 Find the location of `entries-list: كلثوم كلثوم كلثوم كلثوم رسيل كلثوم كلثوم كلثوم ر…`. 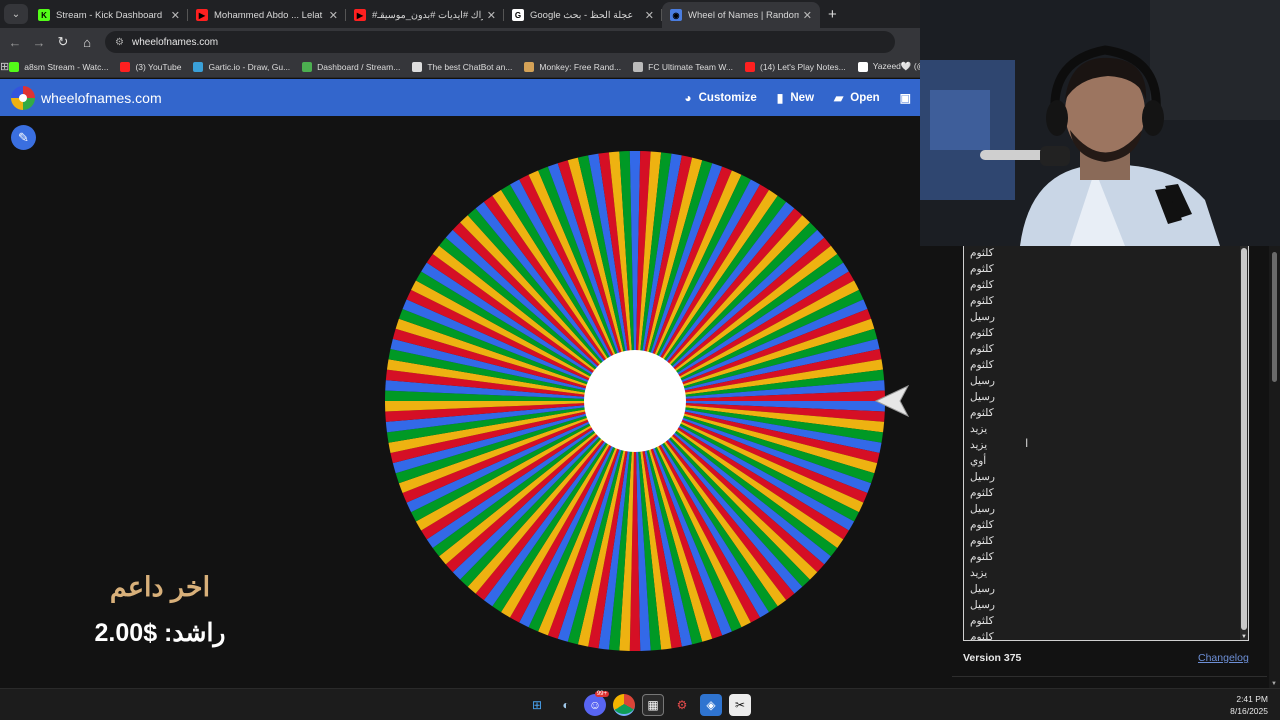

entries-list: كلثوم كلثوم كلثوم كلثوم رسيل كلثوم كلثوم كلثوم ر… is located at coordinates (1106, 443).